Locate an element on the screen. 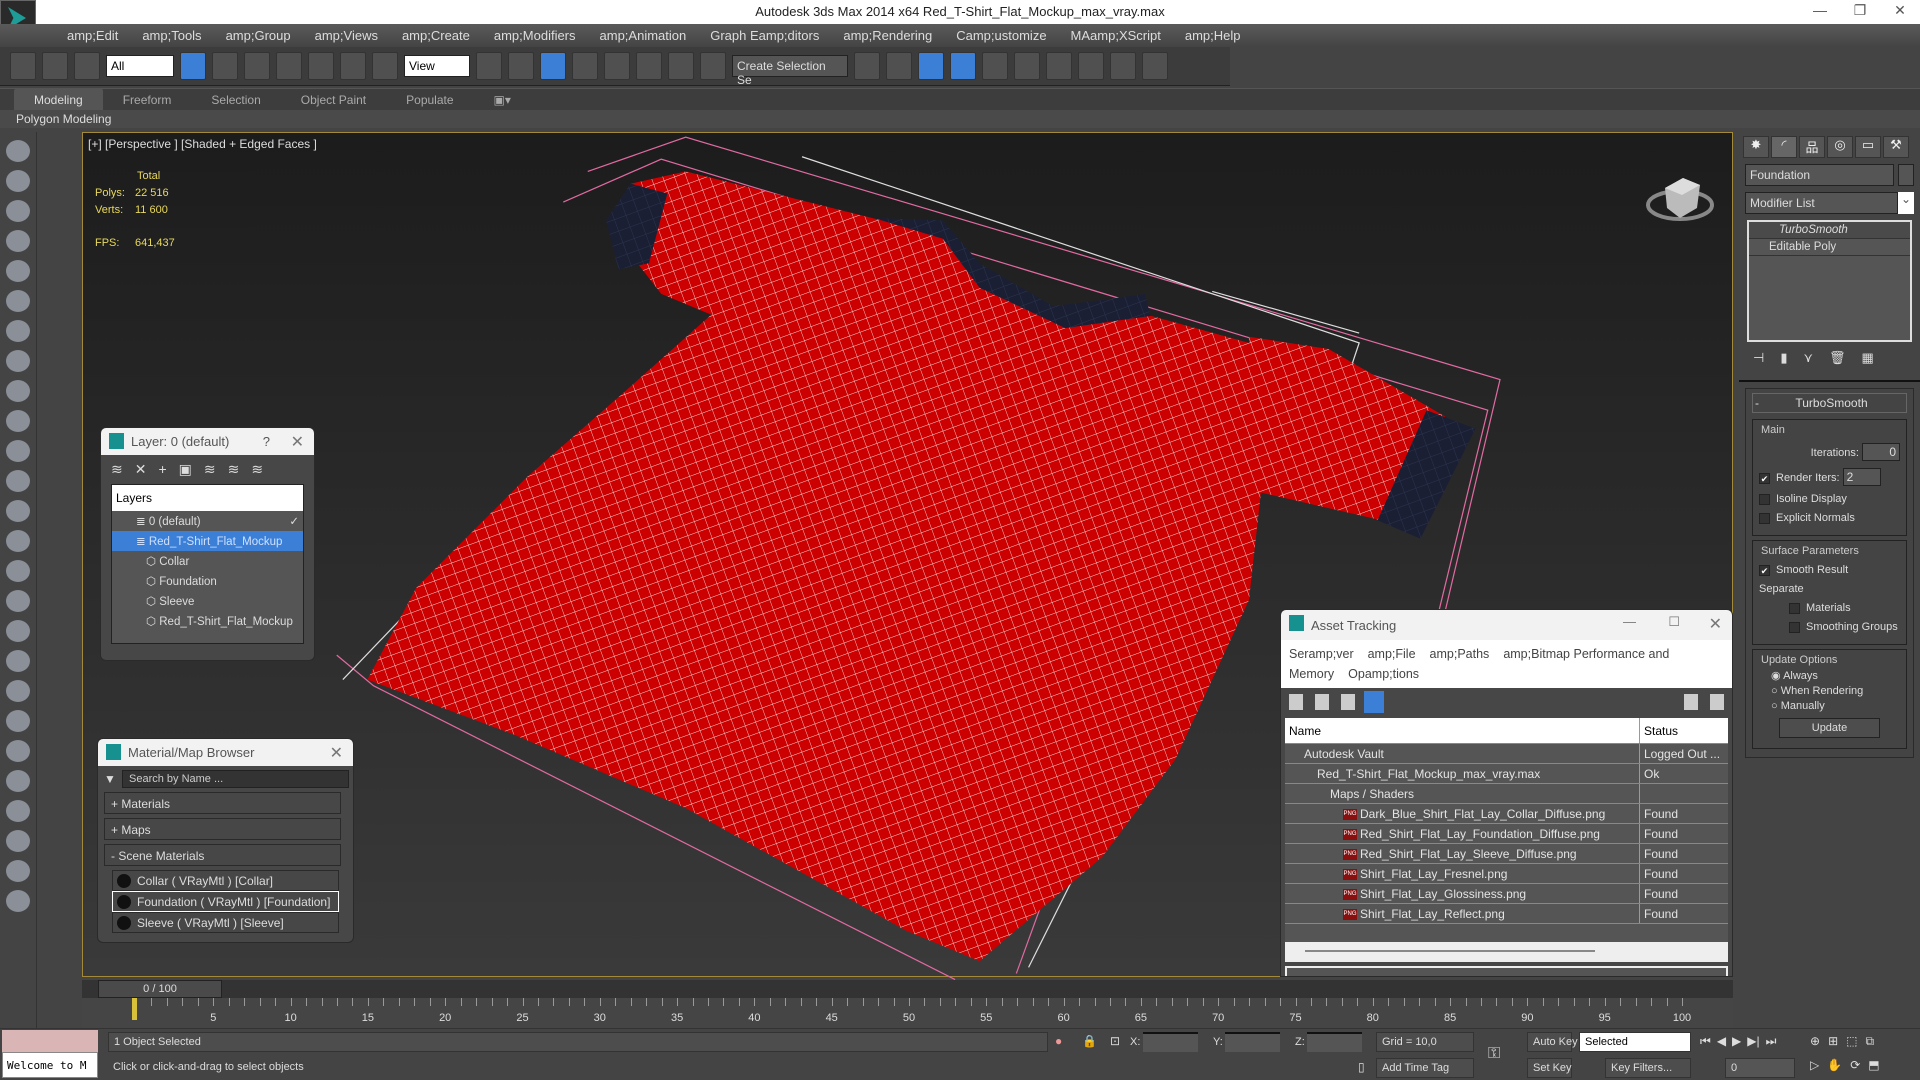 The width and height of the screenshot is (1920, 1080). hierarchy-icon is located at coordinates (18, 211).